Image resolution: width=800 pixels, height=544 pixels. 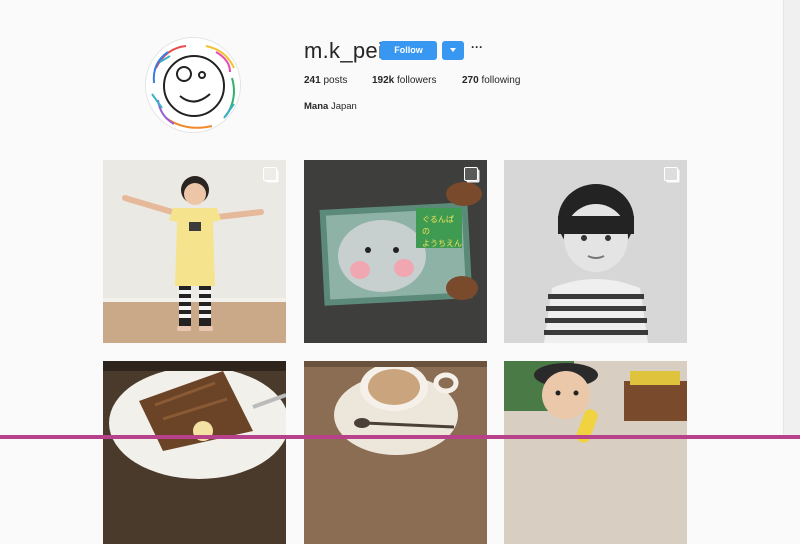 I want to click on profile-bio: Mana Japan, so click(x=330, y=106).